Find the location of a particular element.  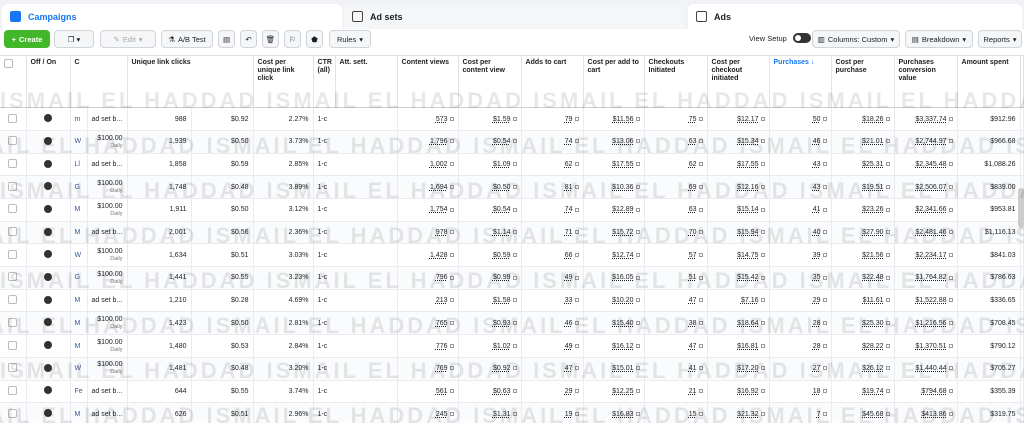

undo-button: ↶ is located at coordinates (248, 39).